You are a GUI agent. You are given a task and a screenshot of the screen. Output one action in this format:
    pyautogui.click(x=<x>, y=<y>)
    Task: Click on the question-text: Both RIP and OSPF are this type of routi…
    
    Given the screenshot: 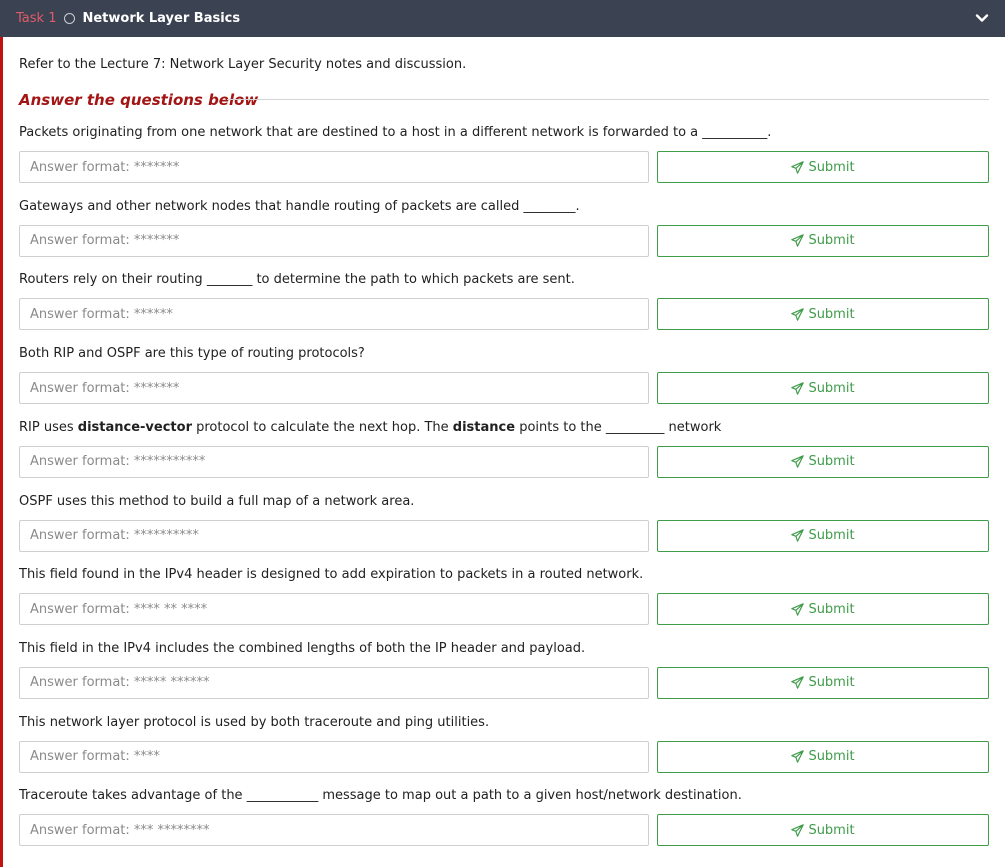 What is the action you would take?
    pyautogui.click(x=192, y=353)
    